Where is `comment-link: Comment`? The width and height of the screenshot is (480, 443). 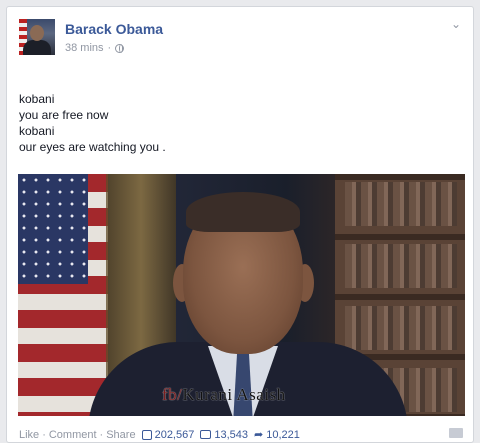 comment-link: Comment is located at coordinates (73, 435).